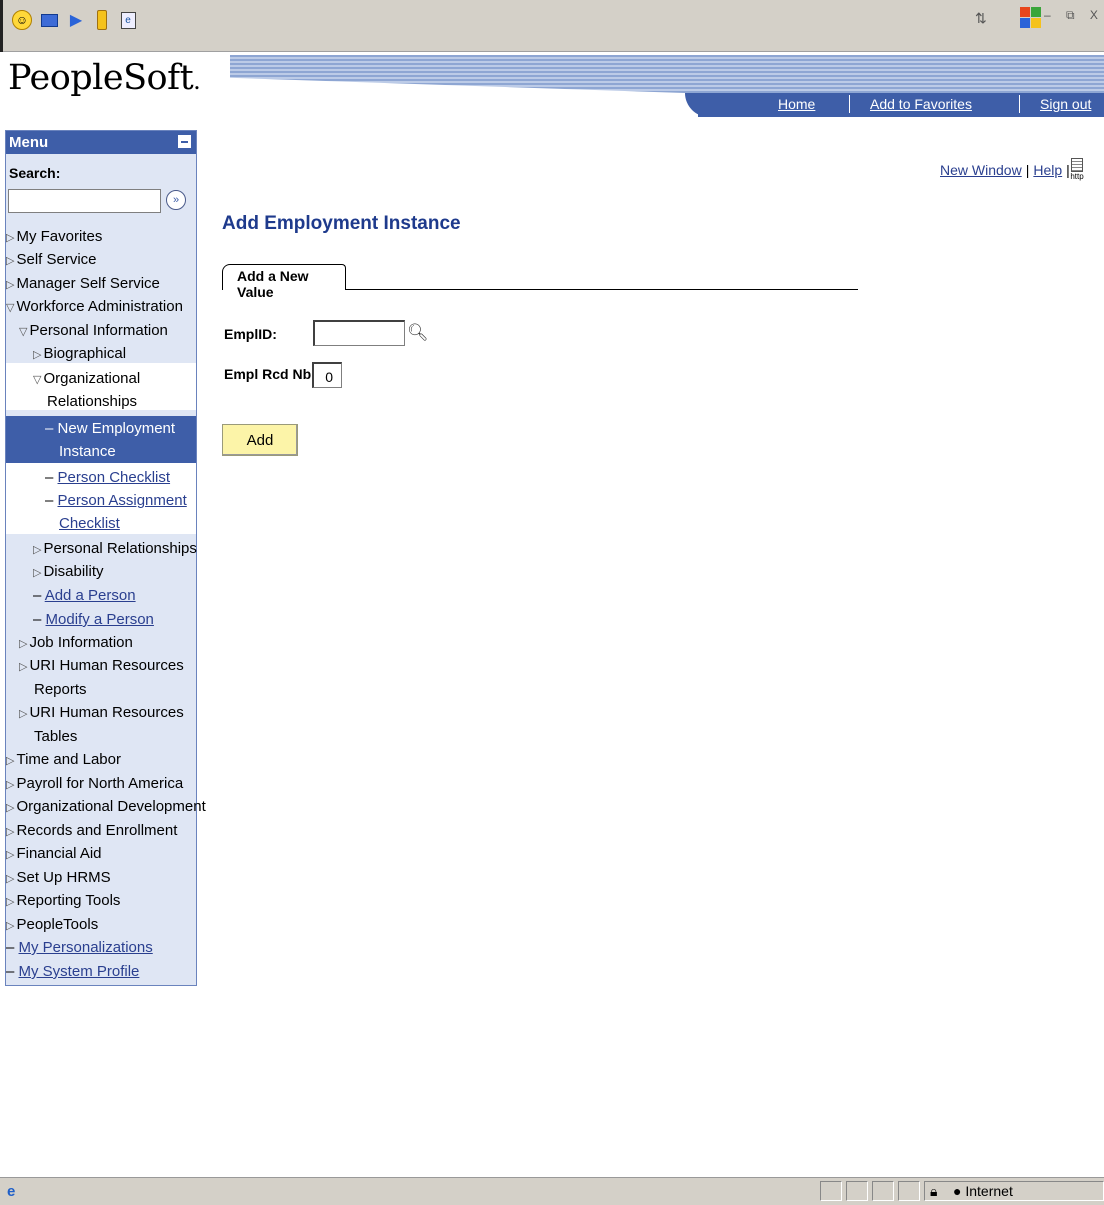 This screenshot has height=1205, width=1104. I want to click on menu-item-uri-hr-tables-line2: Tables, so click(56, 736).